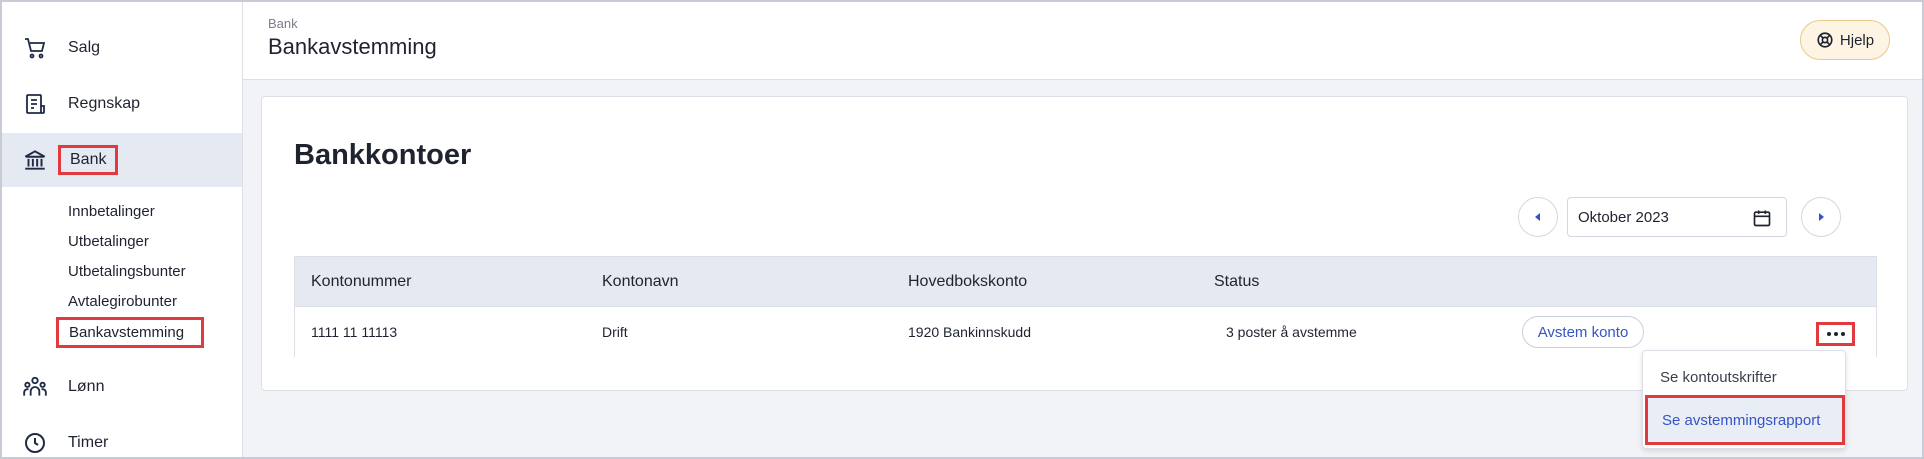 Image resolution: width=1924 pixels, height=459 pixels. What do you see at coordinates (35, 104) in the screenshot?
I see `ledger-icon` at bounding box center [35, 104].